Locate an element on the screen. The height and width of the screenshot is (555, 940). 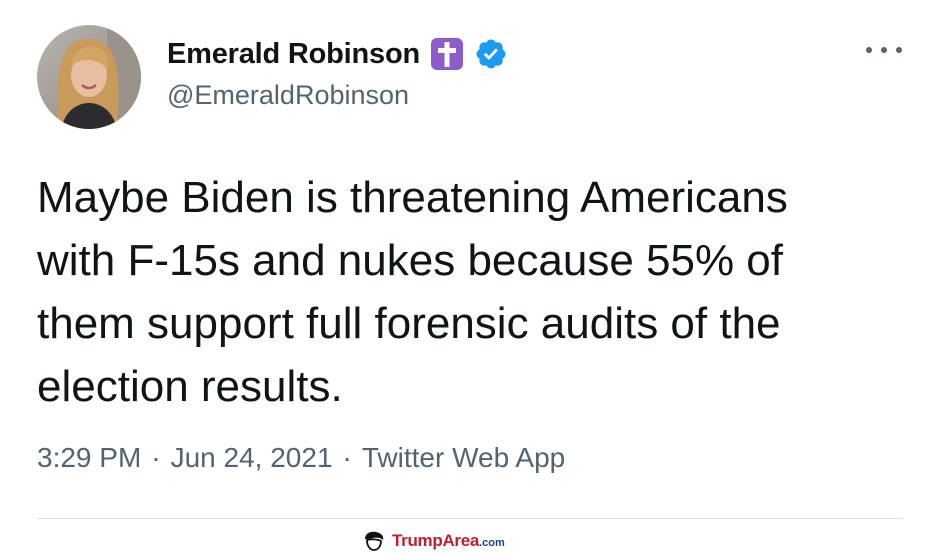
watermark: TrumpArea .com is located at coordinates (433, 541).